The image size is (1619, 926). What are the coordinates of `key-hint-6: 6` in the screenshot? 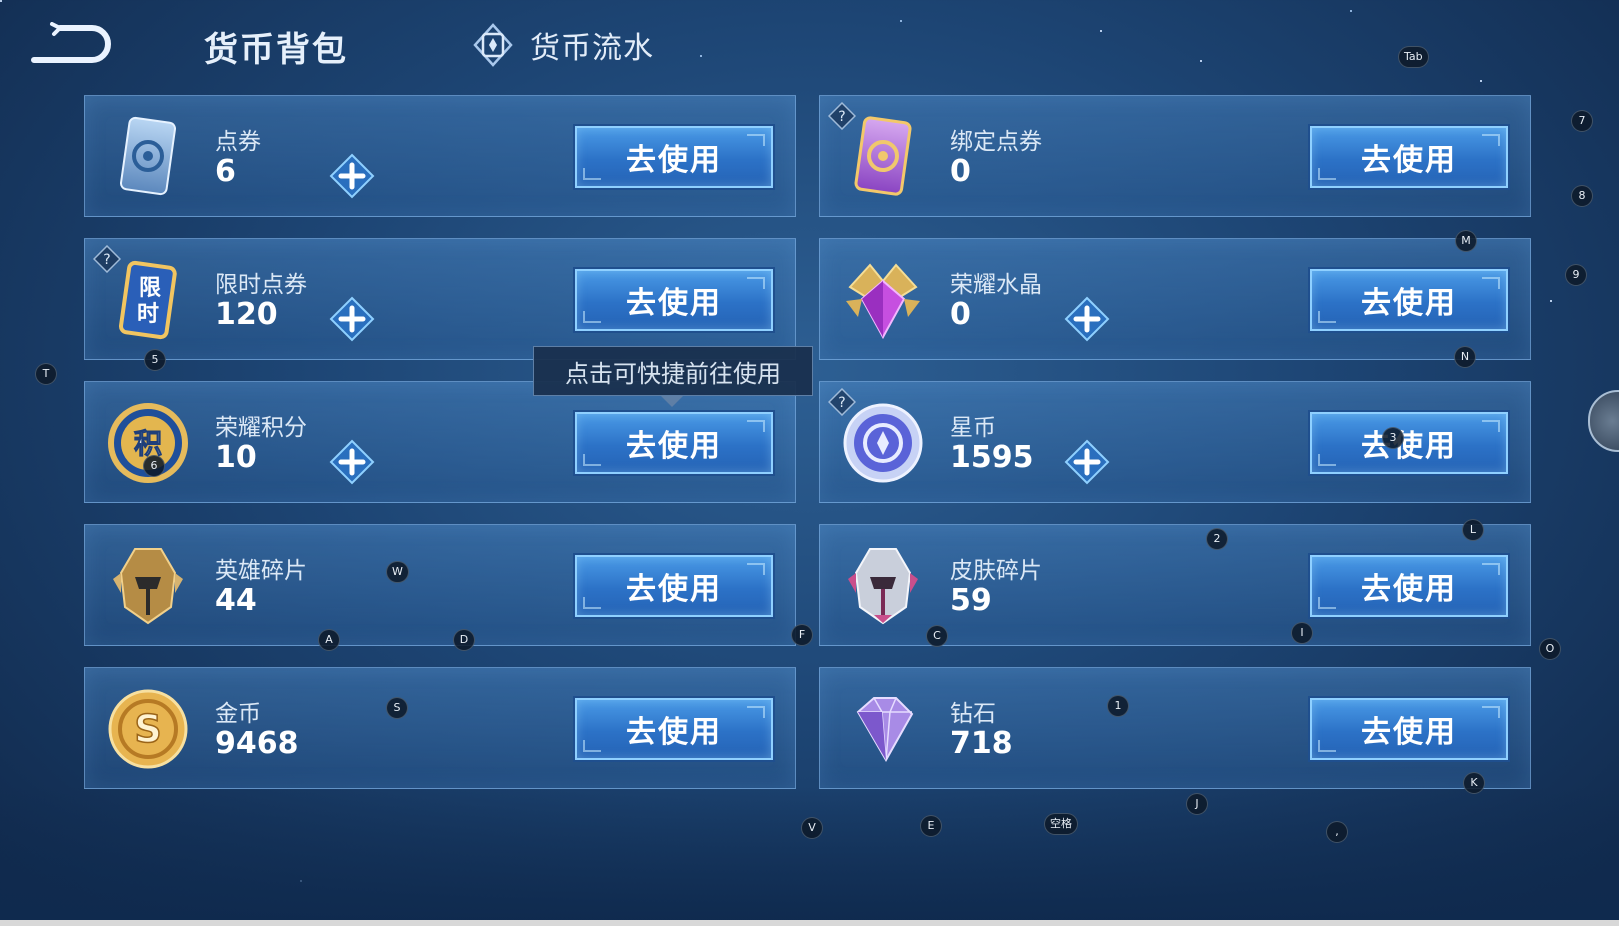 It's located at (154, 466).